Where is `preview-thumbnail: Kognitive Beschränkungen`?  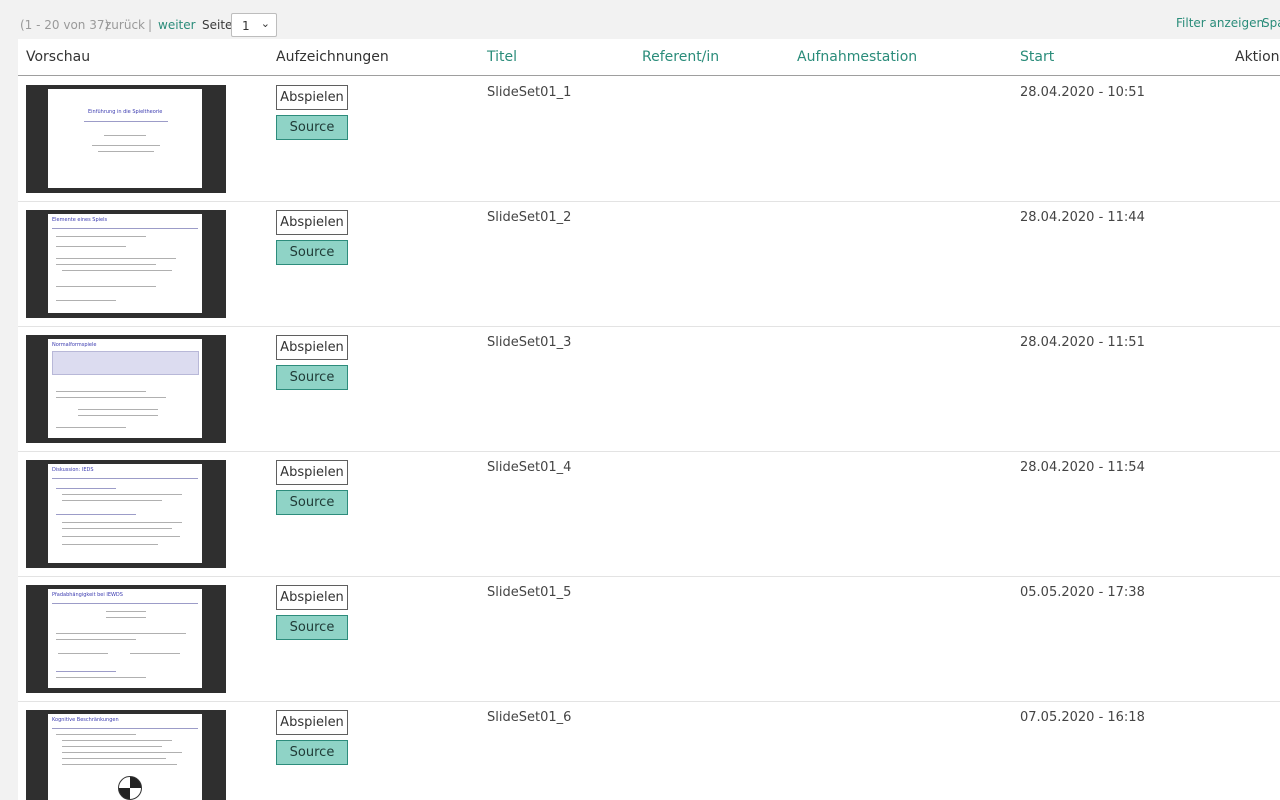
preview-thumbnail: Kognitive Beschränkungen is located at coordinates (126, 755).